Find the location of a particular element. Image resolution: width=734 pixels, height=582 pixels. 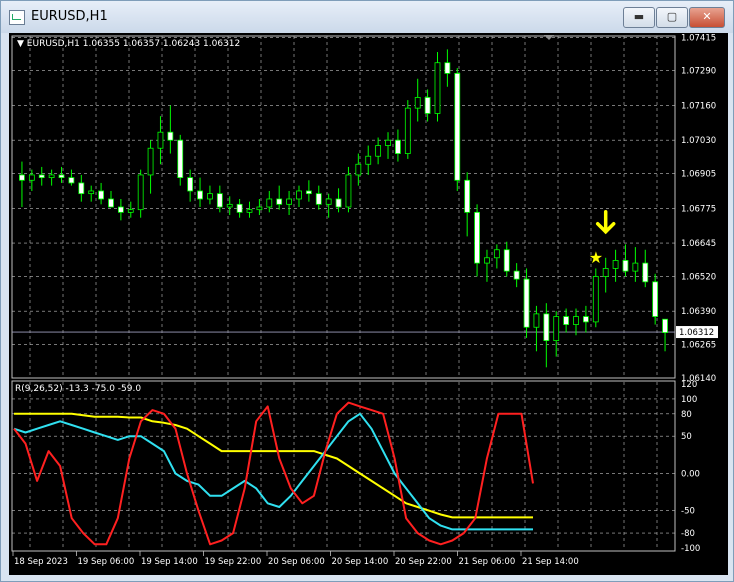

price-label: 1.07415 is located at coordinates (698, 38).